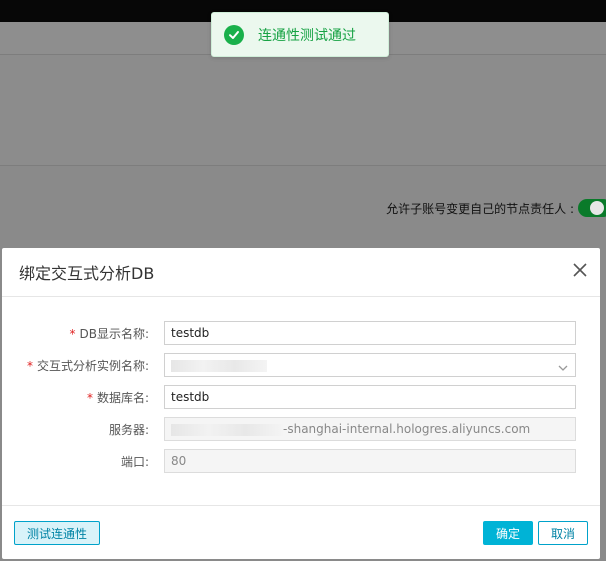 The height and width of the screenshot is (561, 606). I want to click on chevron-down-icon, so click(563, 370).